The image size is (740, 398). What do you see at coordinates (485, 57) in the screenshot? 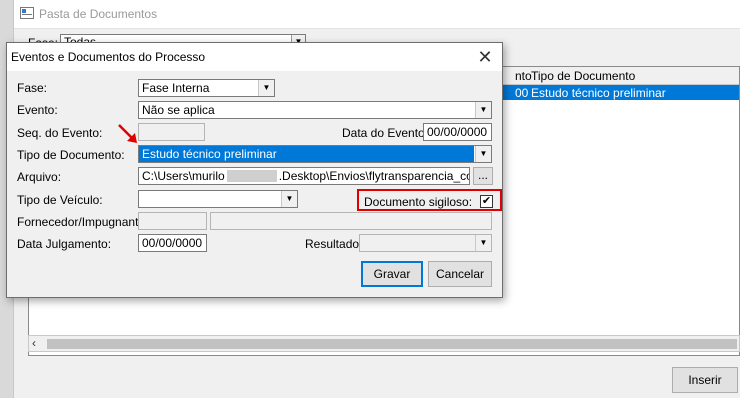
I see `close-icon: ✕` at bounding box center [485, 57].